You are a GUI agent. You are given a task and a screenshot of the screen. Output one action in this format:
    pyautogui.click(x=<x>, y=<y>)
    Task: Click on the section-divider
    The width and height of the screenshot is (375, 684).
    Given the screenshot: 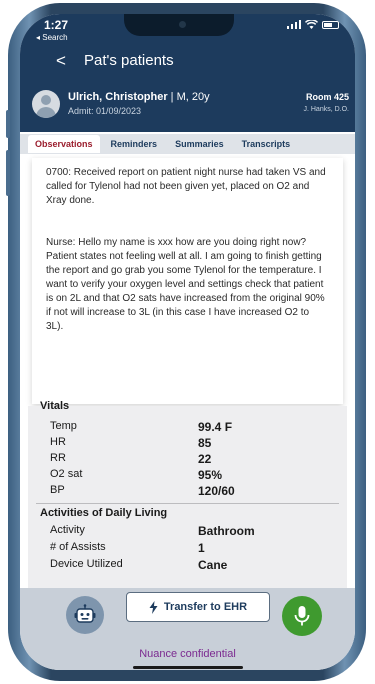 What is the action you would take?
    pyautogui.click(x=187, y=503)
    